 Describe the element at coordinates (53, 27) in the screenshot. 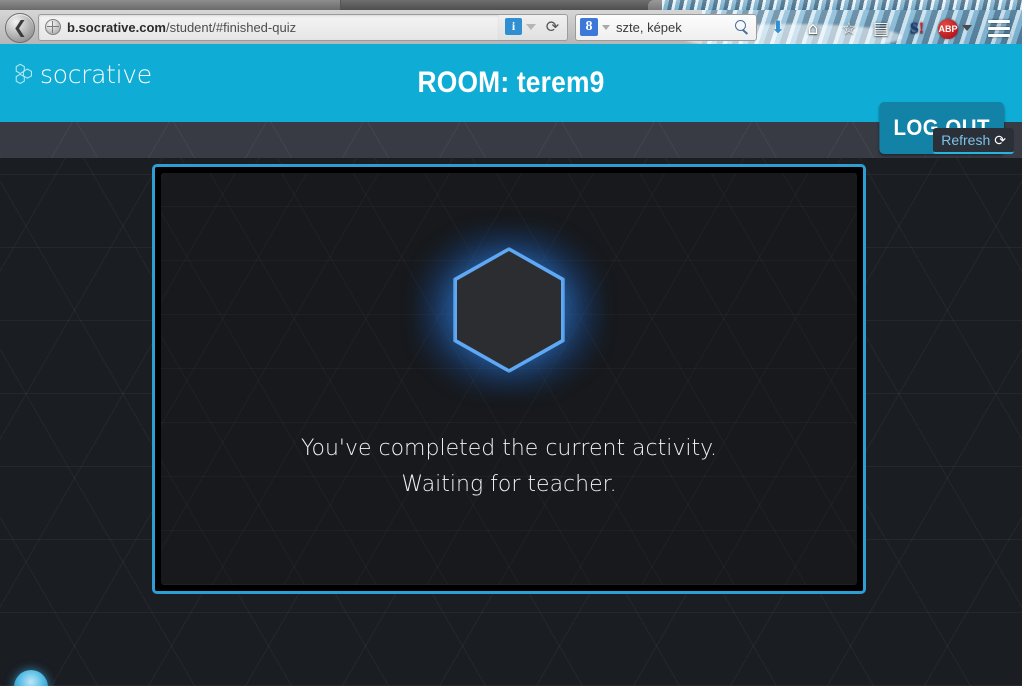

I see `globe-icon` at that location.